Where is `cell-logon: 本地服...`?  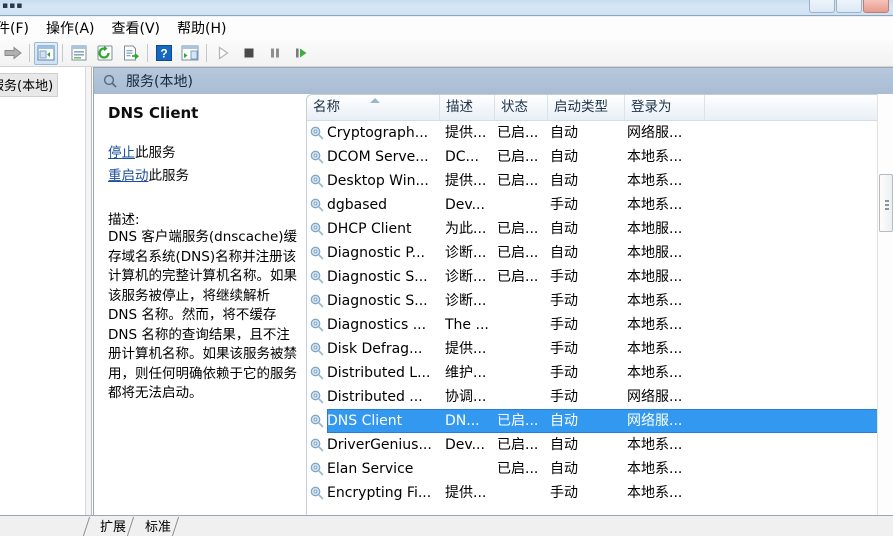 cell-logon: 本地服... is located at coordinates (655, 277).